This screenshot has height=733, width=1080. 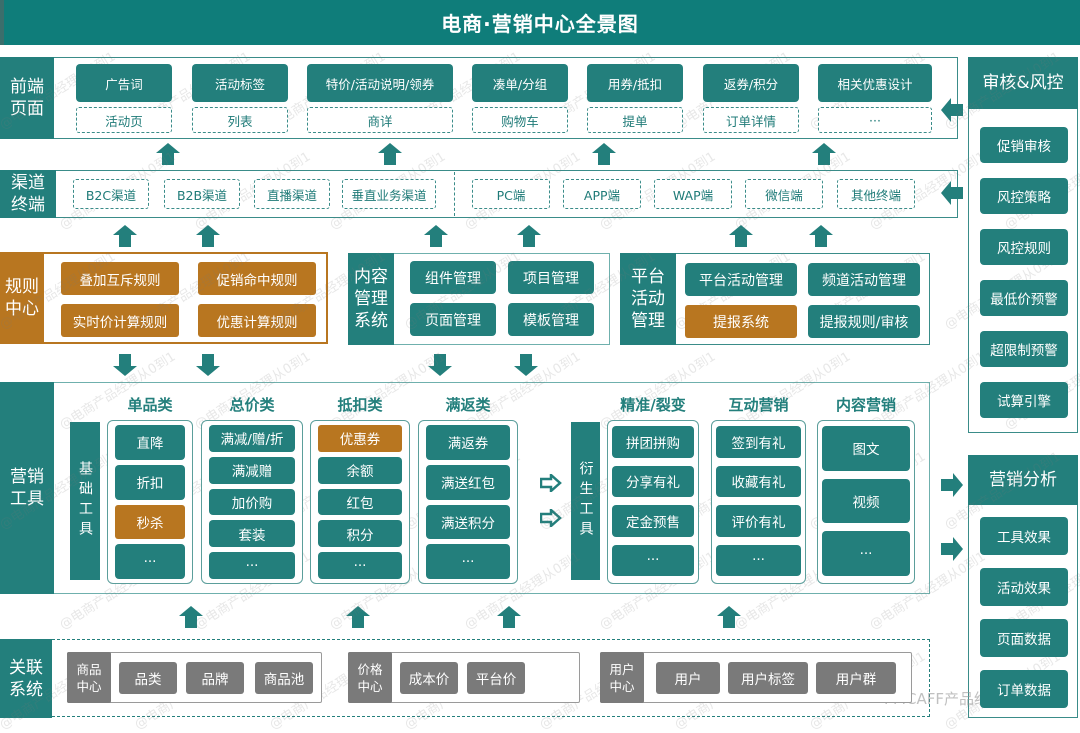 I want to click on frontend-page-item: ···, so click(x=875, y=120).